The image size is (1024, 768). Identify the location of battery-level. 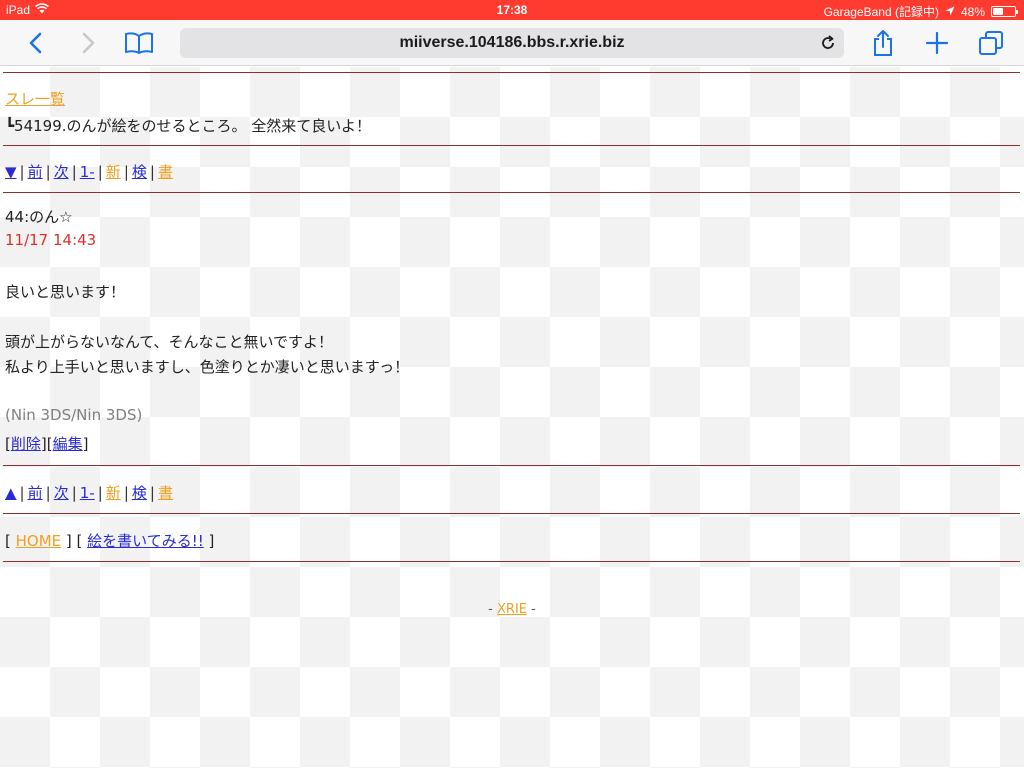
(998, 11).